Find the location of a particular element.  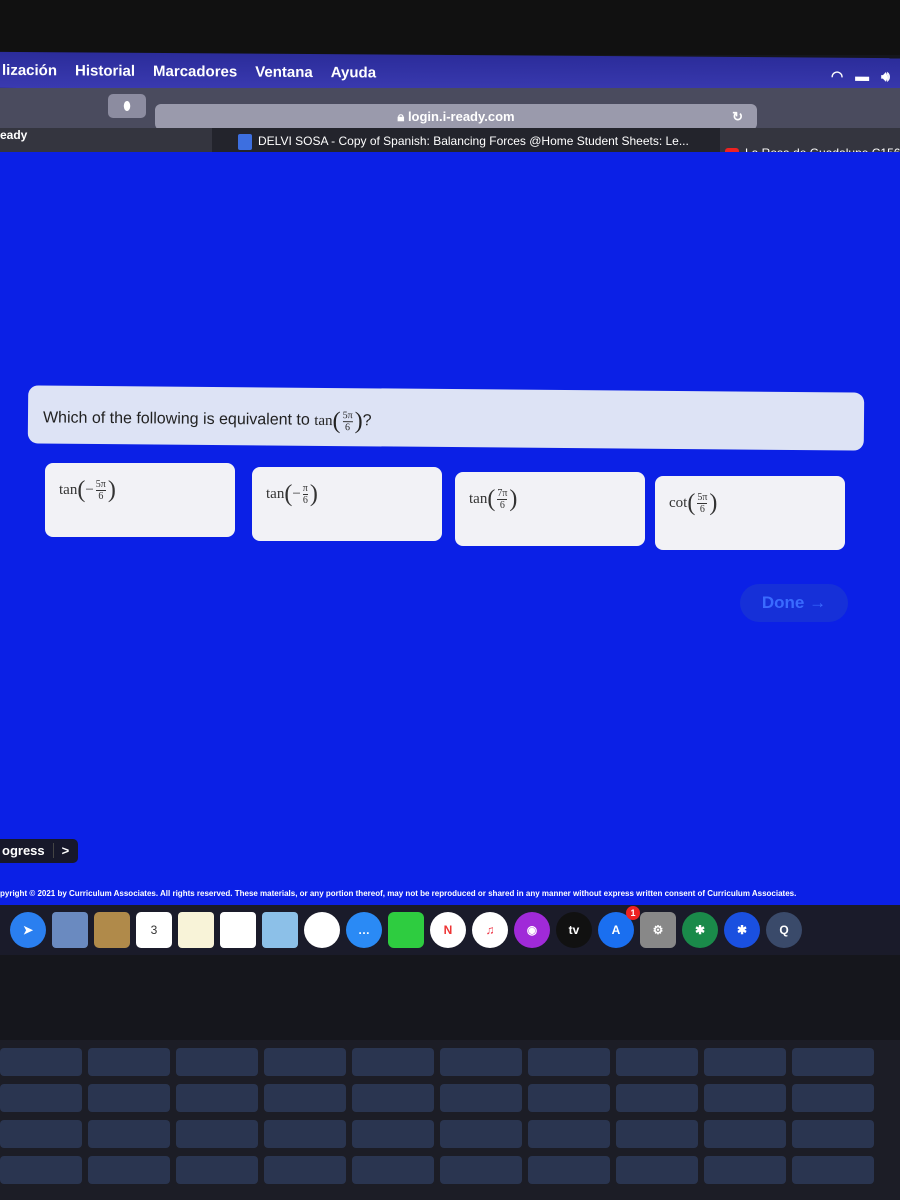

question-num: 5π is located at coordinates (347, 416).